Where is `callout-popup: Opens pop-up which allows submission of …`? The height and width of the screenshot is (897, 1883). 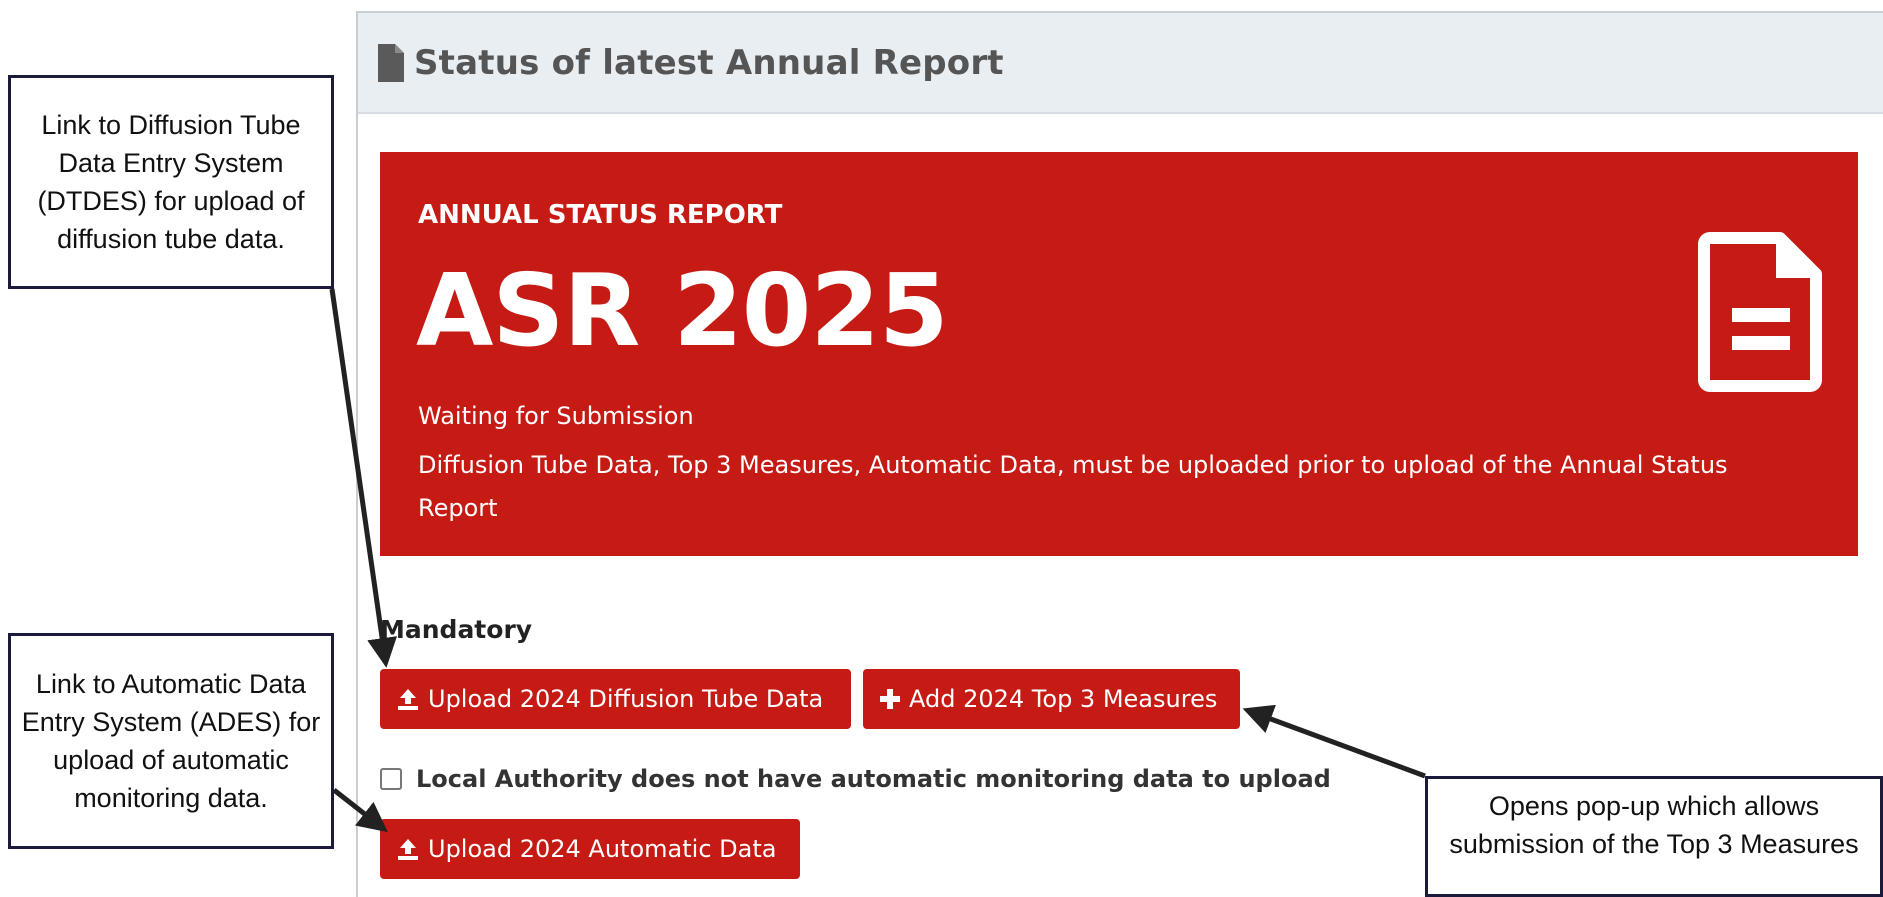 callout-popup: Opens pop-up which allows submission of … is located at coordinates (1654, 836).